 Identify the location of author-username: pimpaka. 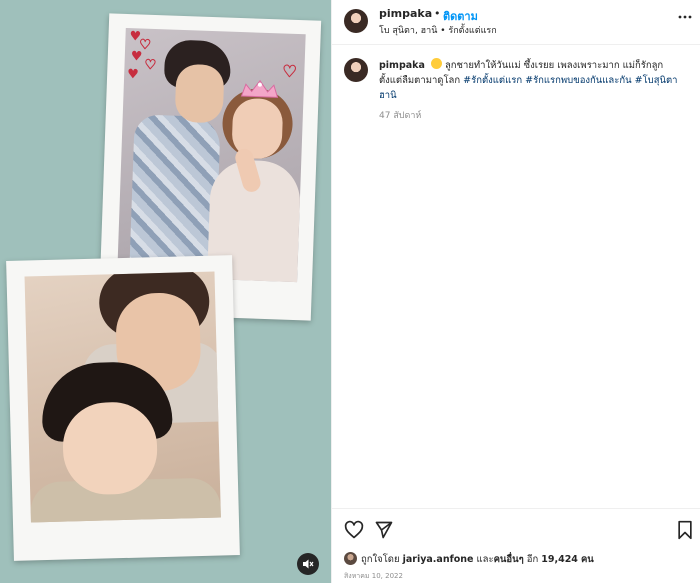
(405, 13).